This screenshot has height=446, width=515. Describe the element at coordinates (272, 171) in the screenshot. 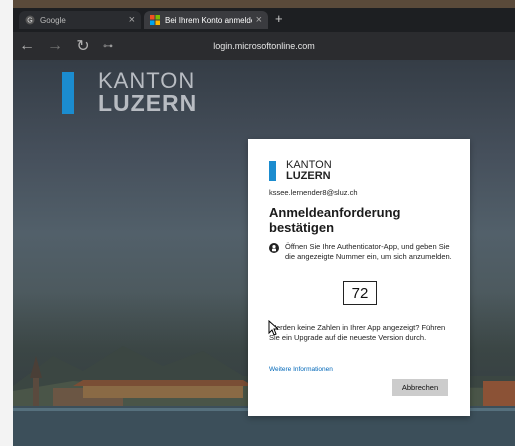

I see `card-logo-bar` at that location.